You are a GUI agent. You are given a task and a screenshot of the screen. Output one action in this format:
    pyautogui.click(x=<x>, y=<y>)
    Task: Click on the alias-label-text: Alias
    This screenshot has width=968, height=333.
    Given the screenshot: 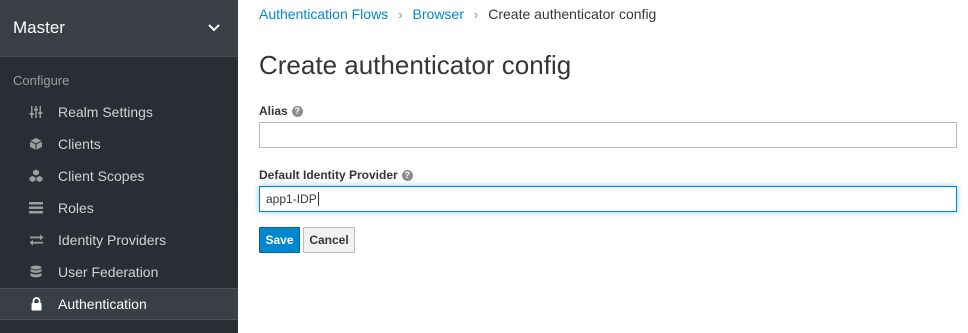 What is the action you would take?
    pyautogui.click(x=273, y=111)
    